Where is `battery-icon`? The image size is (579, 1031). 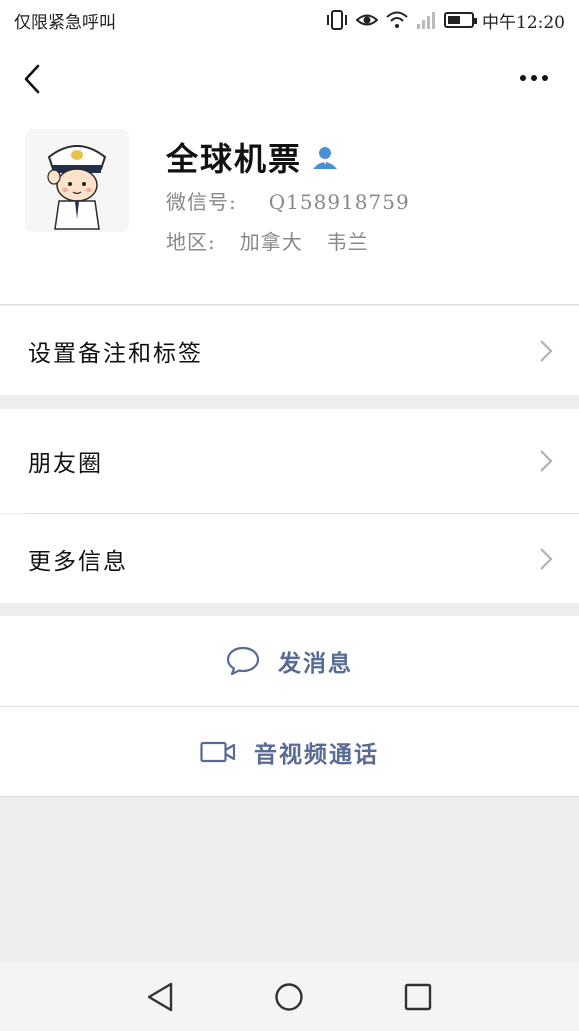 battery-icon is located at coordinates (460, 20).